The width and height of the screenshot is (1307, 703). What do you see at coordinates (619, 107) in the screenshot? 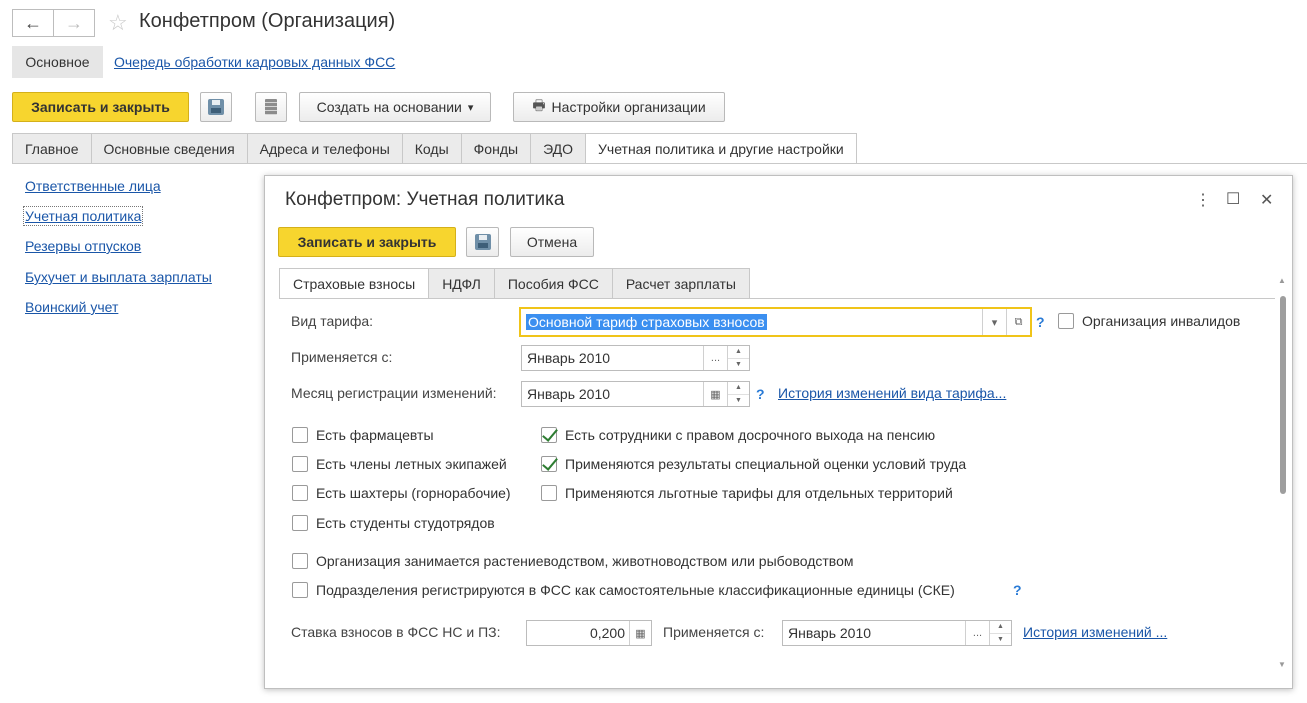
I see `org-settings-button: 🖶 Настройки организации` at bounding box center [619, 107].